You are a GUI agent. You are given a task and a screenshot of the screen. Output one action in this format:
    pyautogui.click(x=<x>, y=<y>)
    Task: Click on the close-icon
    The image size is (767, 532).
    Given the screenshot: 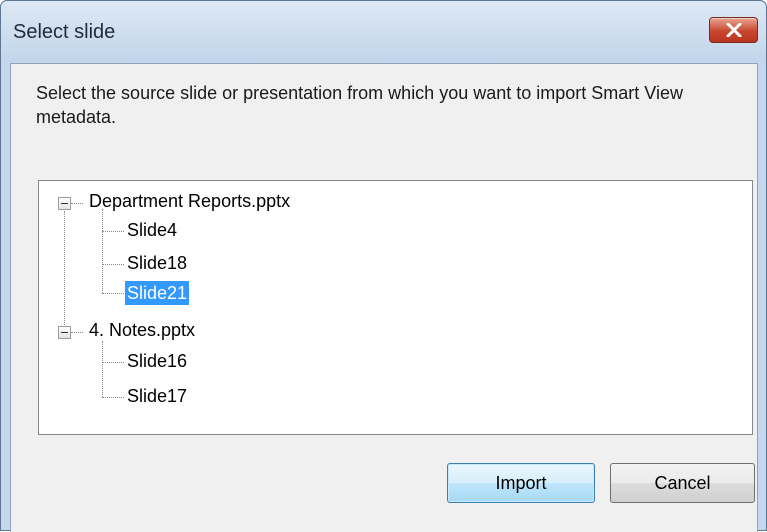 What is the action you would take?
    pyautogui.click(x=734, y=30)
    